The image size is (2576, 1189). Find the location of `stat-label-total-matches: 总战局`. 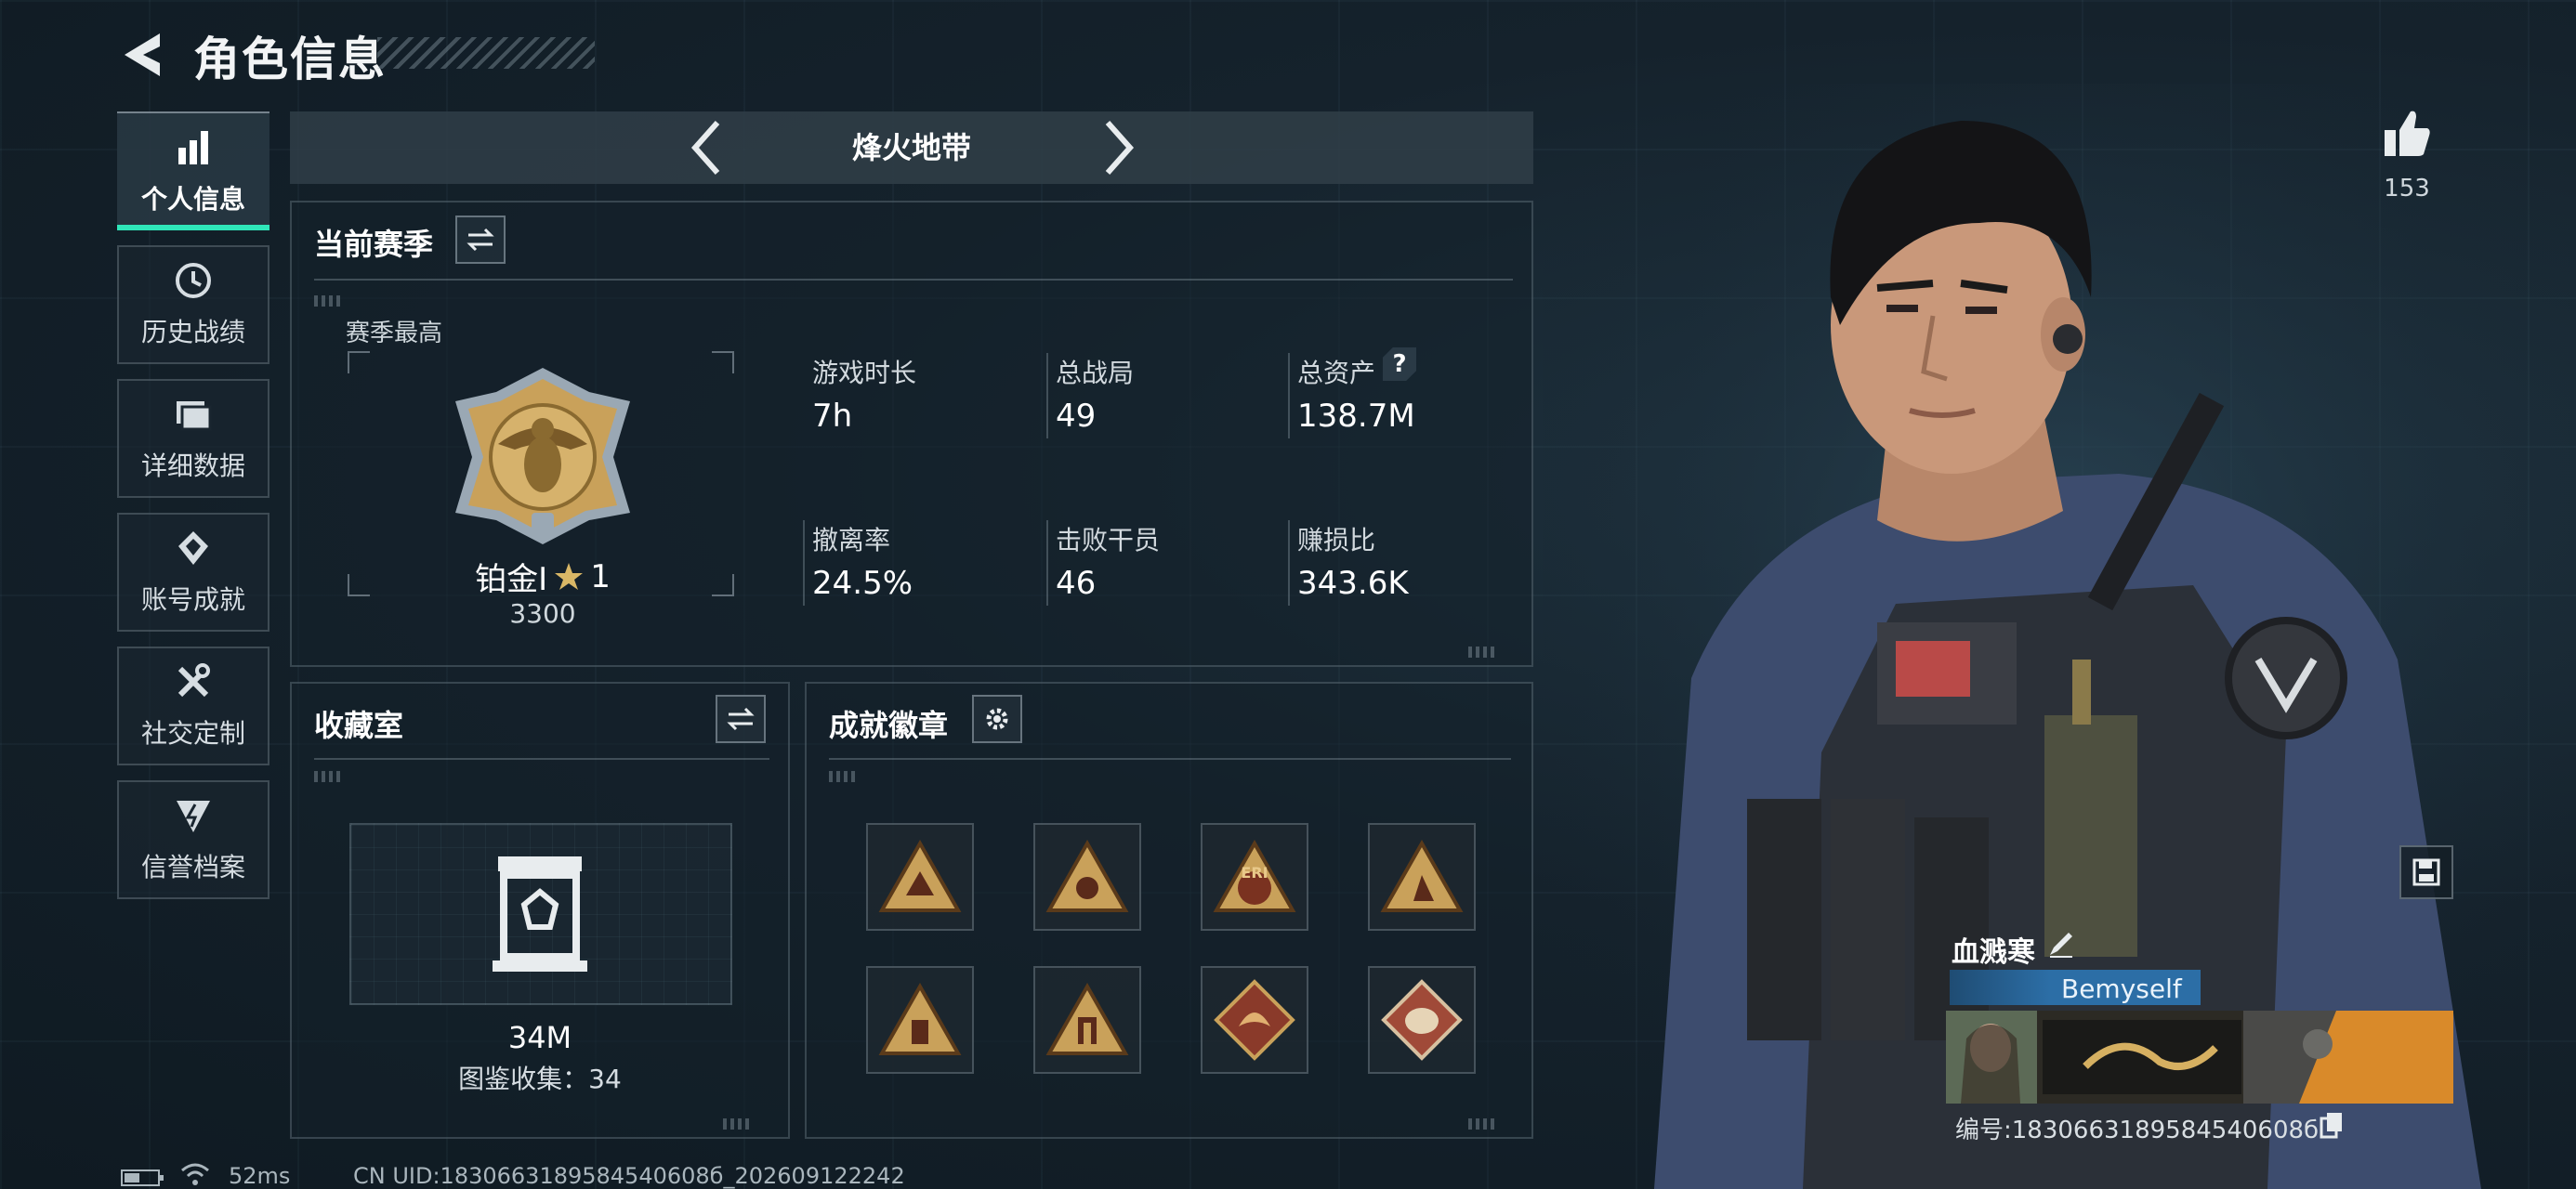

stat-label-total-matches: 总战局 is located at coordinates (1095, 373).